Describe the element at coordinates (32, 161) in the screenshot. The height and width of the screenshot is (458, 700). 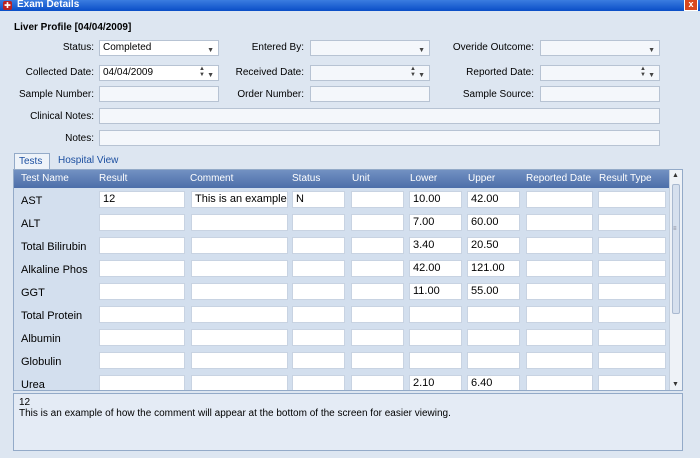
I see `tab-tests: Tests` at that location.